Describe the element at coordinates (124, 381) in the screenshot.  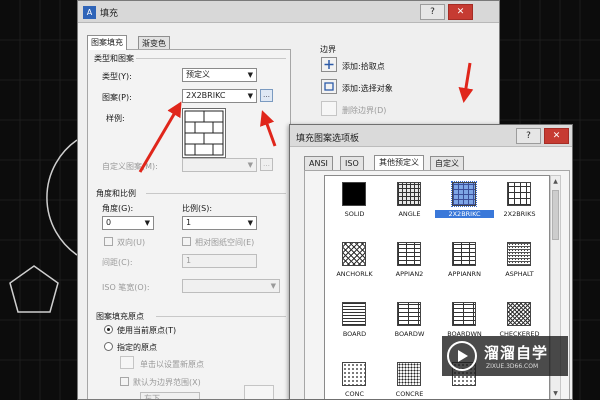
I see `default-extent-checkbox` at that location.